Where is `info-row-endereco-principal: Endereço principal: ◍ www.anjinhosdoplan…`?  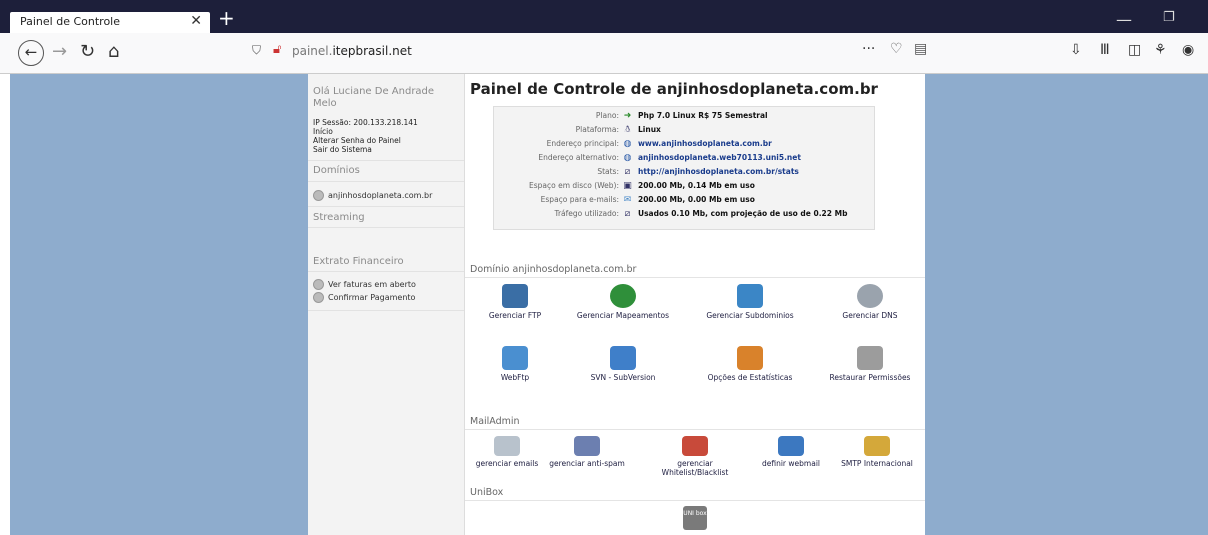 info-row-endereco-principal: Endereço principal: ◍ www.anjinhosdoplan… is located at coordinates (684, 145).